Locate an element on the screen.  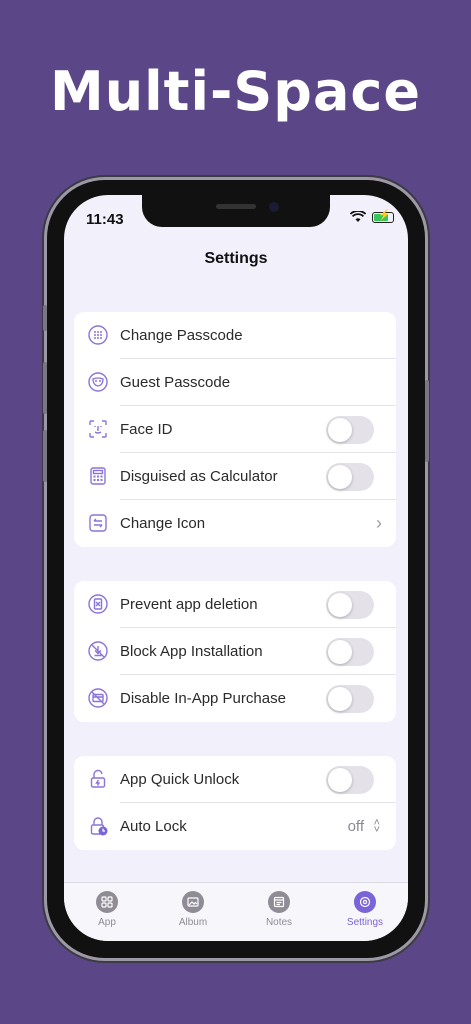
auto-lock-value: off is located at coordinates (355, 826).